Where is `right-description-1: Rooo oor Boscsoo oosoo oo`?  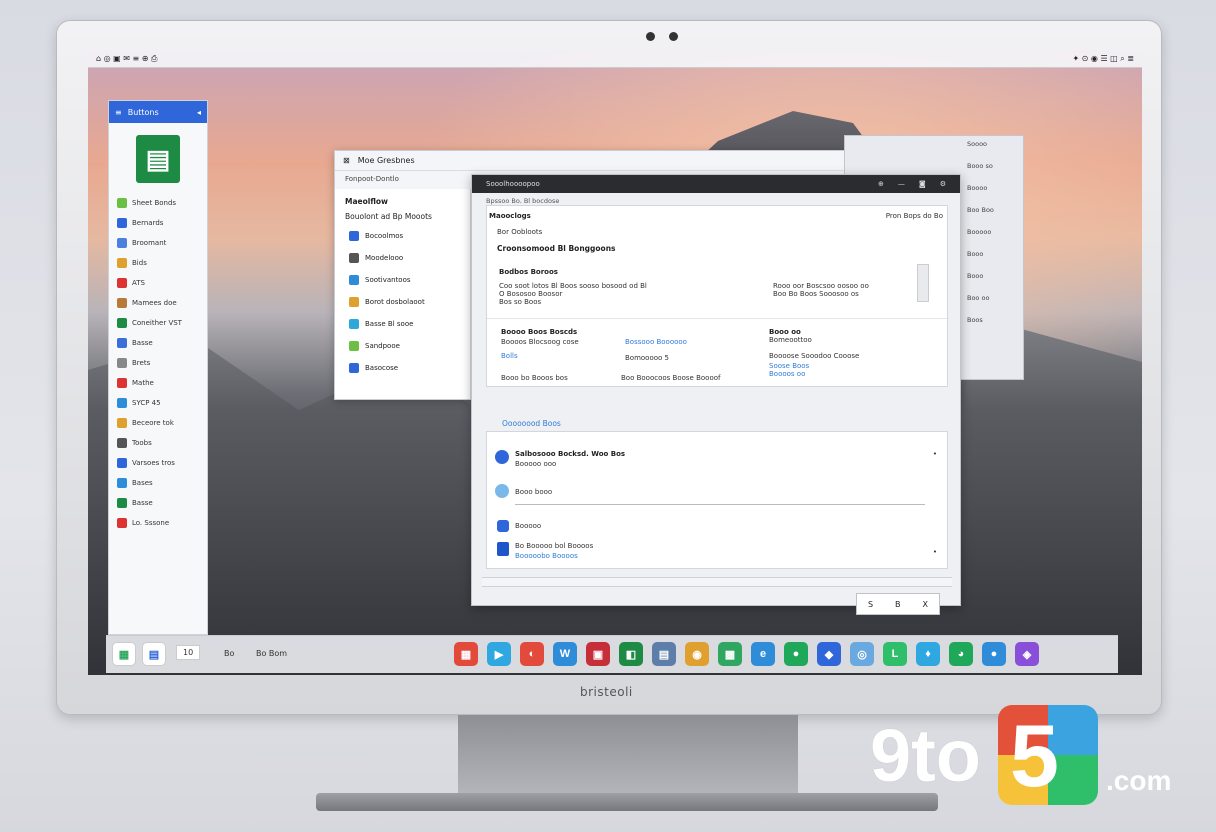
right-description-1: Rooo oor Boscsoo oosoo oo is located at coordinates (821, 286).